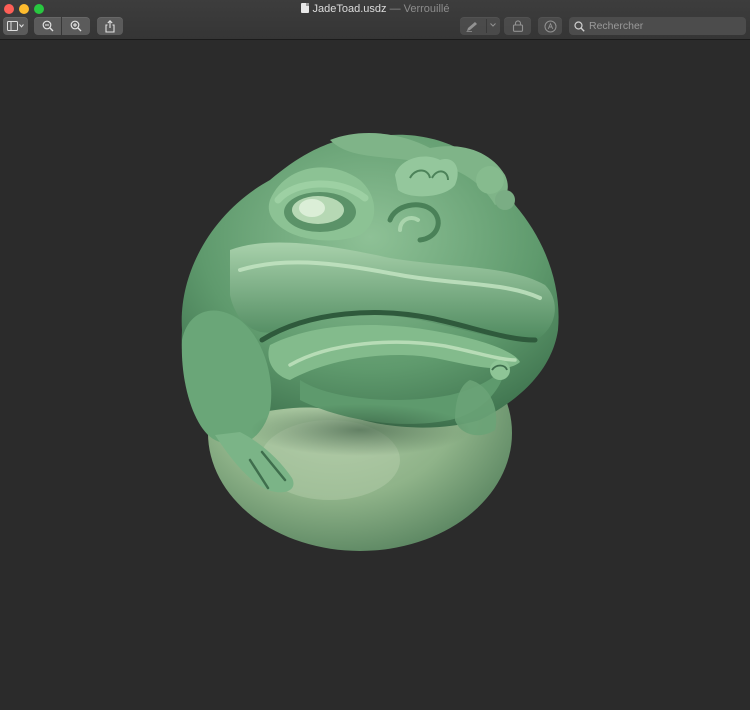 The width and height of the screenshot is (750, 710). I want to click on share-button, so click(110, 26).